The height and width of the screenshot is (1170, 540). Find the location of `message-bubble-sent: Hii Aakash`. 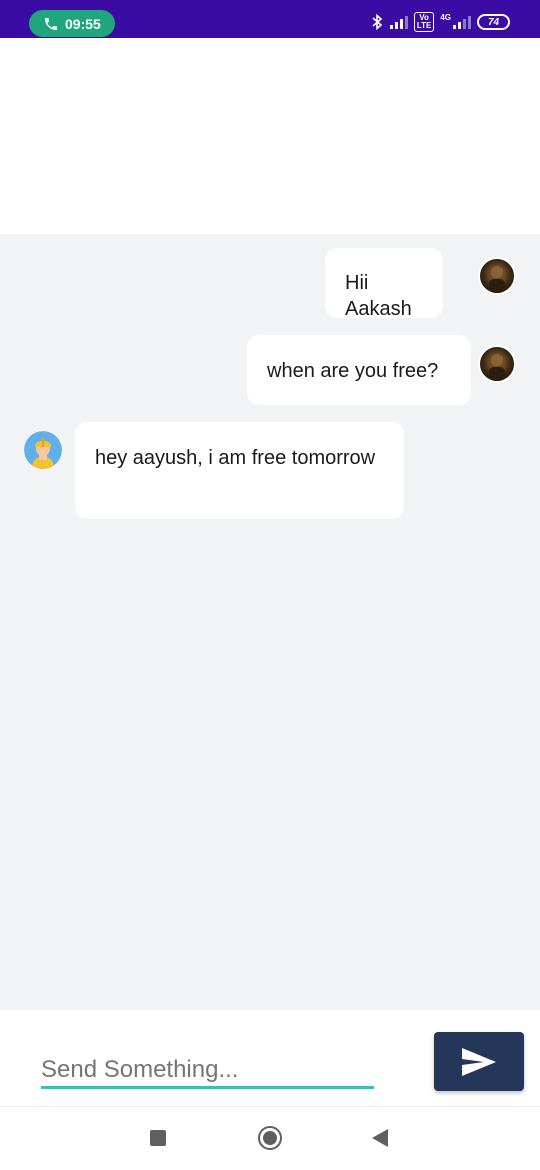

message-bubble-sent: Hii Aakash is located at coordinates (384, 284).